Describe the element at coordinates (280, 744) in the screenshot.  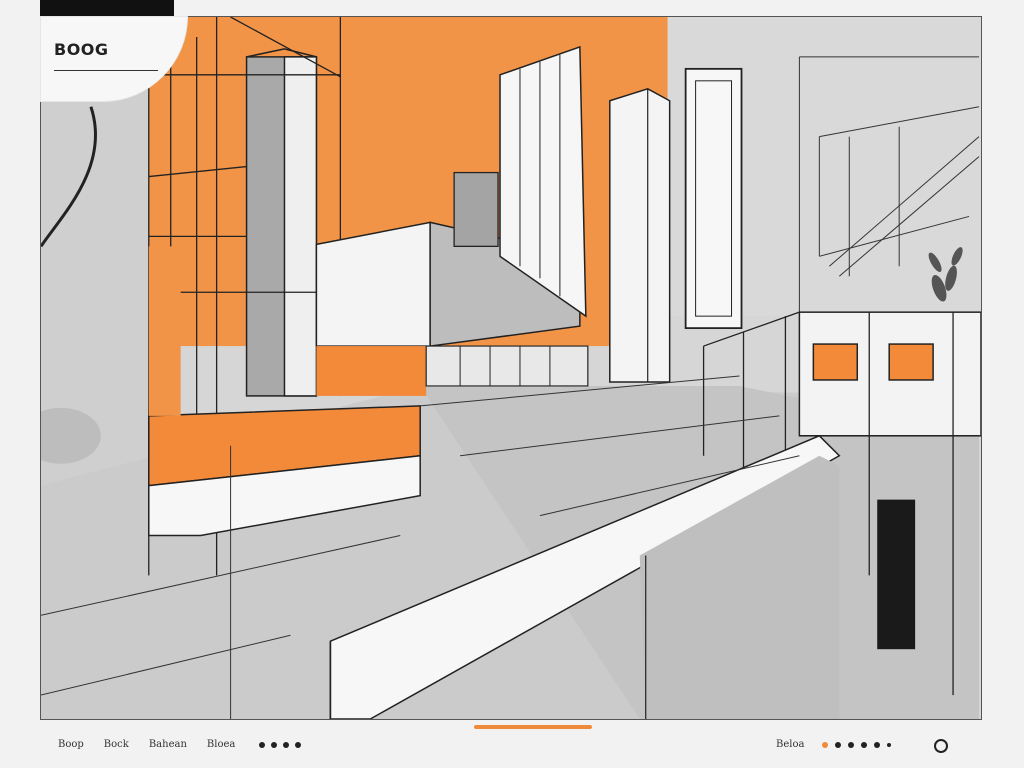
I see `pagination-dots-left` at that location.